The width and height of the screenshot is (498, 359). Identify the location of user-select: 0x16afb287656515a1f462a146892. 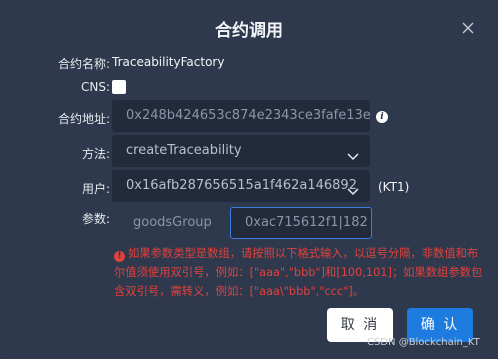
(241, 186).